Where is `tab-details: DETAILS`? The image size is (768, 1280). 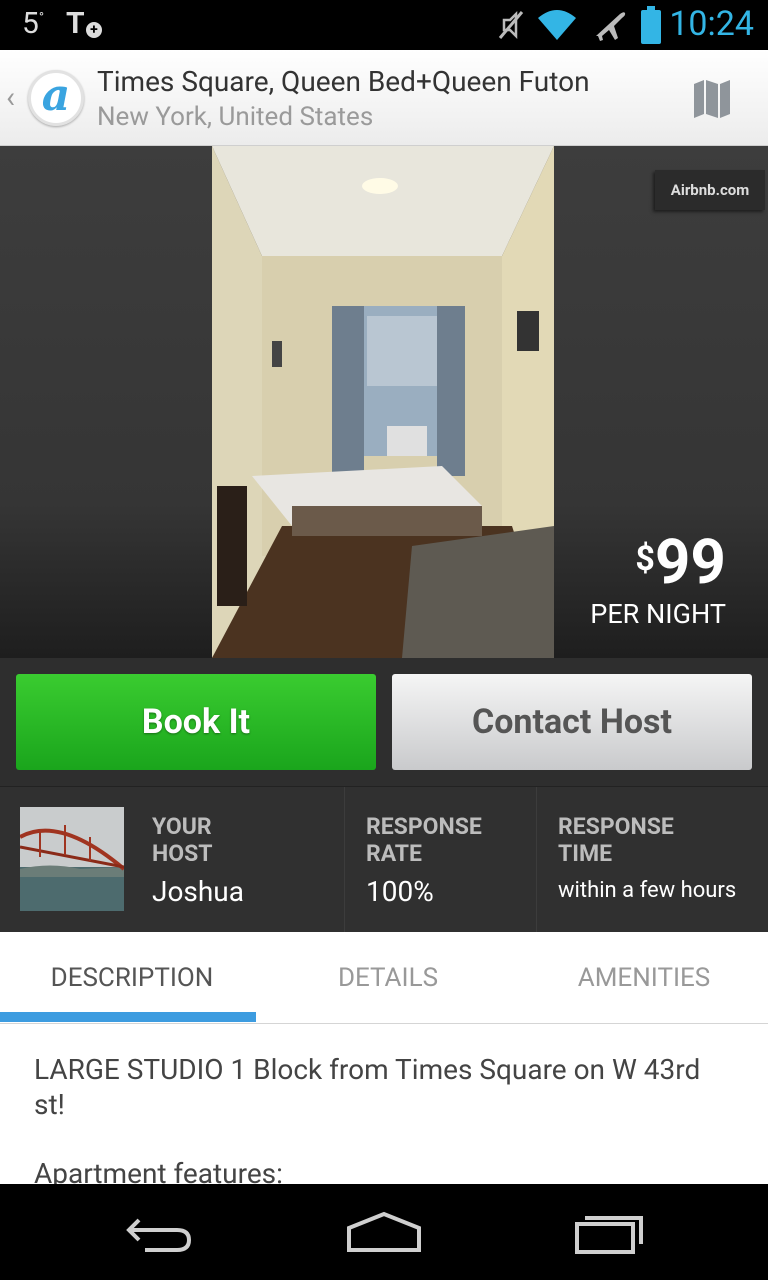
tab-details: DETAILS is located at coordinates (388, 978).